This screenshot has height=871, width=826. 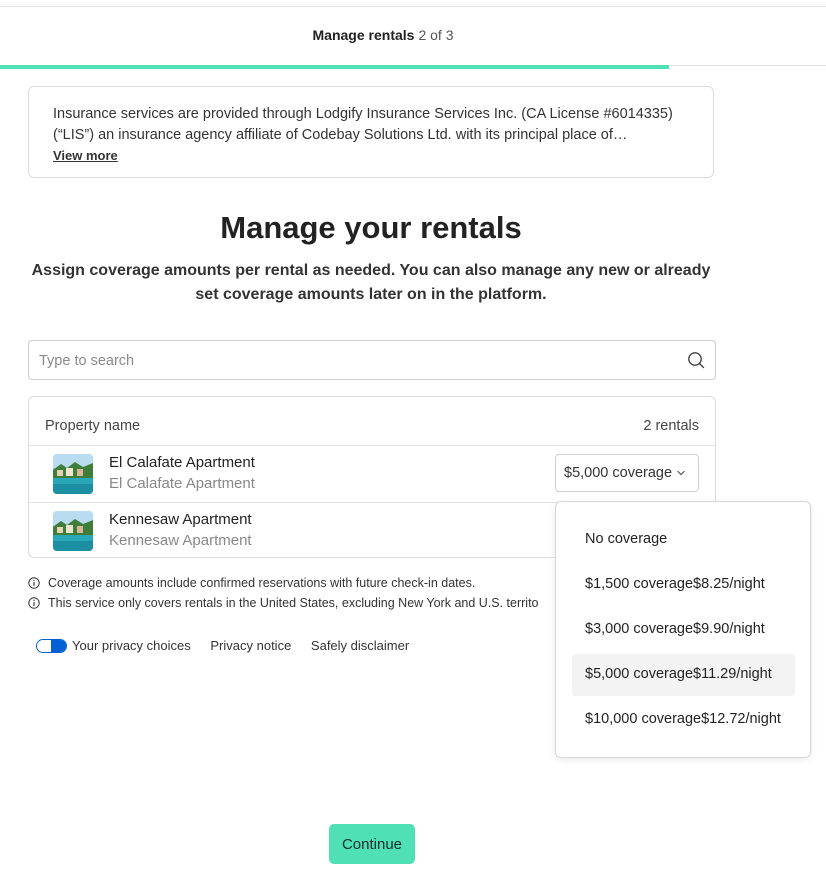 What do you see at coordinates (729, 584) in the screenshot?
I see `option-price: $8.25/night` at bounding box center [729, 584].